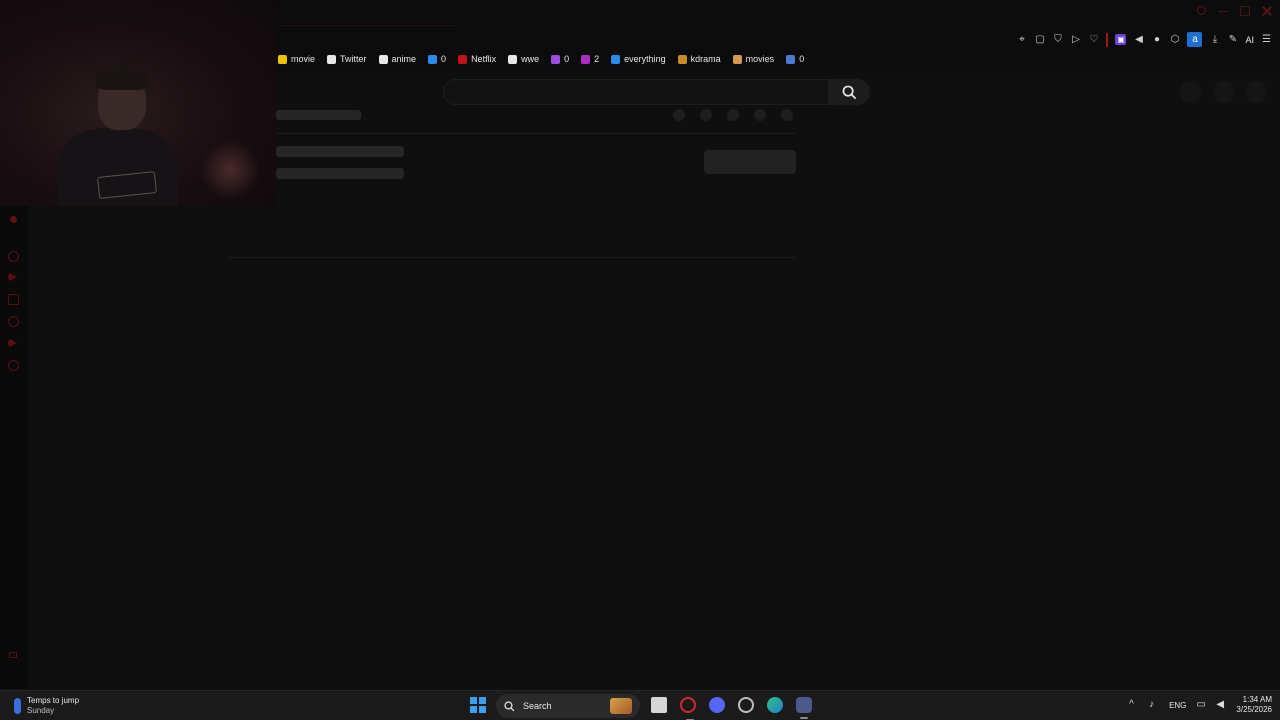 The height and width of the screenshot is (720, 1280). Describe the element at coordinates (568, 706) in the screenshot. I see `taskbar-search: Search` at that location.